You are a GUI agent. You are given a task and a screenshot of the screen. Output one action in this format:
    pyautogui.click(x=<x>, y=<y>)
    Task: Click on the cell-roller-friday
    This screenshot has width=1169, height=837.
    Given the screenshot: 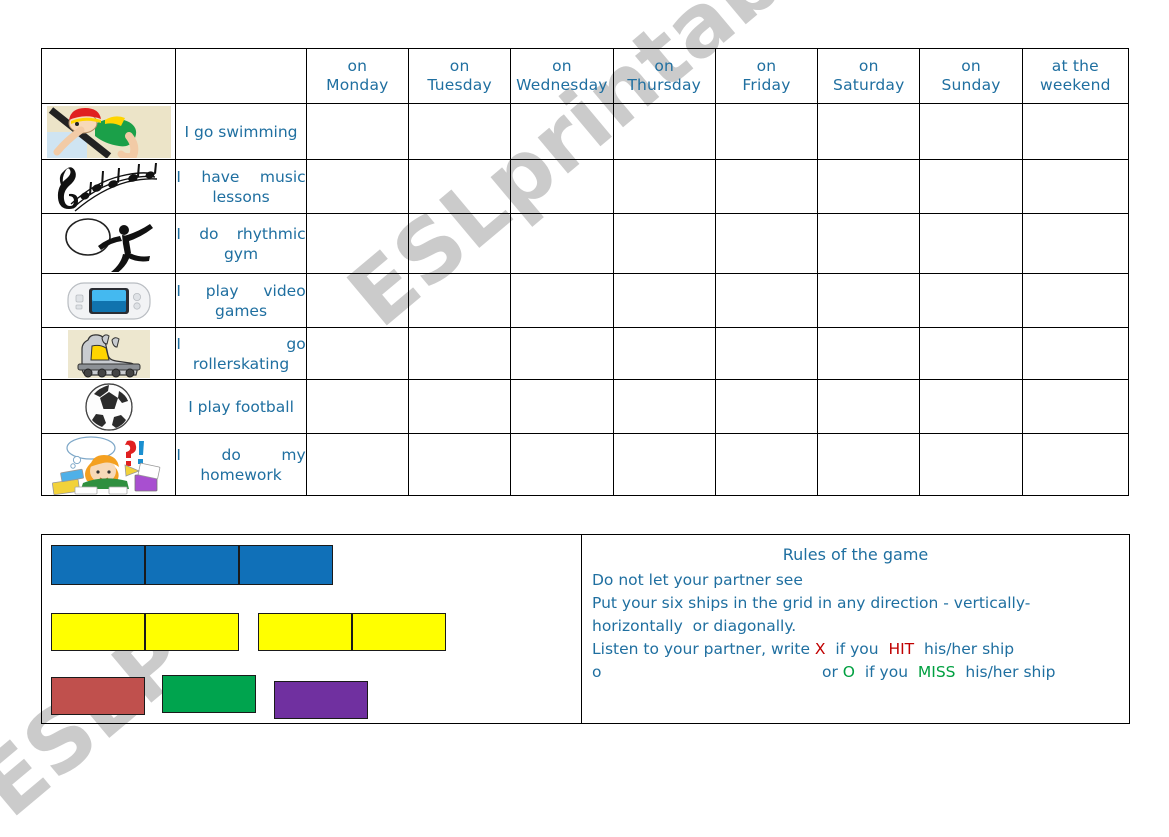 What is the action you would take?
    pyautogui.click(x=766, y=353)
    